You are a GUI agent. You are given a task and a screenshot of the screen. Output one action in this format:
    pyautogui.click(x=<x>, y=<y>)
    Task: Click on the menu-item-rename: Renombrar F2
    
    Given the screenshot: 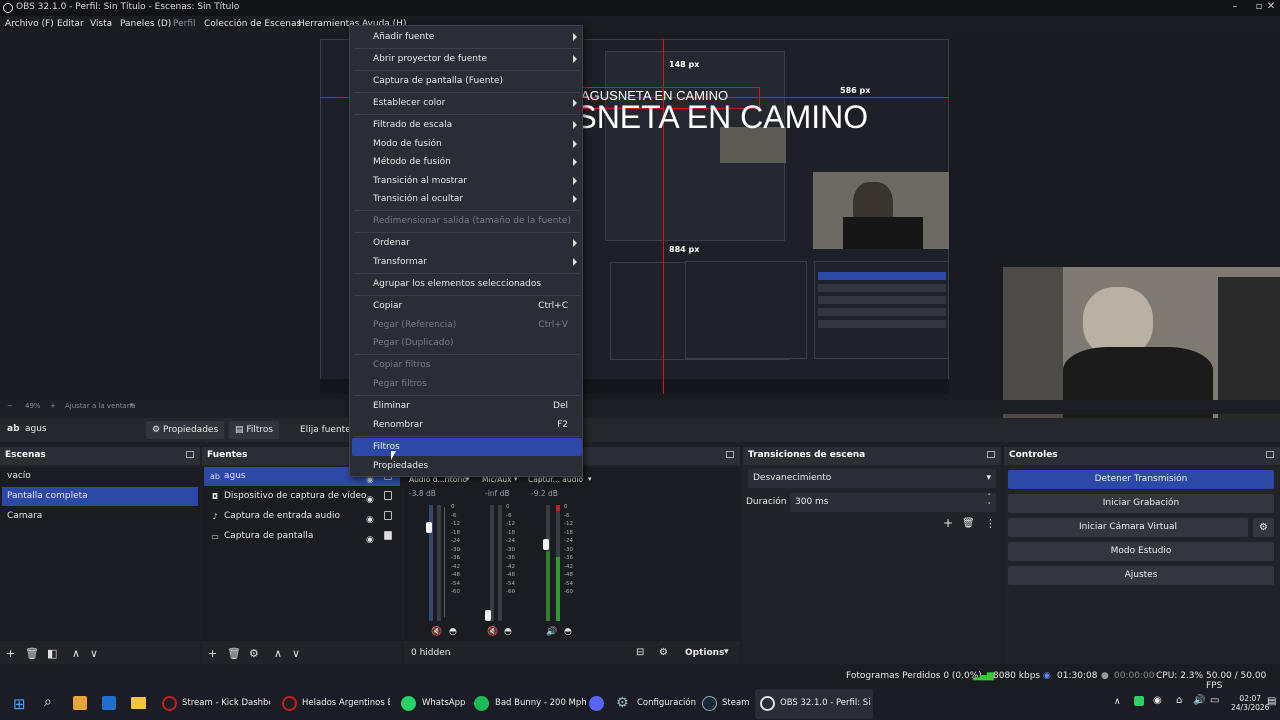 What is the action you would take?
    pyautogui.click(x=467, y=425)
    